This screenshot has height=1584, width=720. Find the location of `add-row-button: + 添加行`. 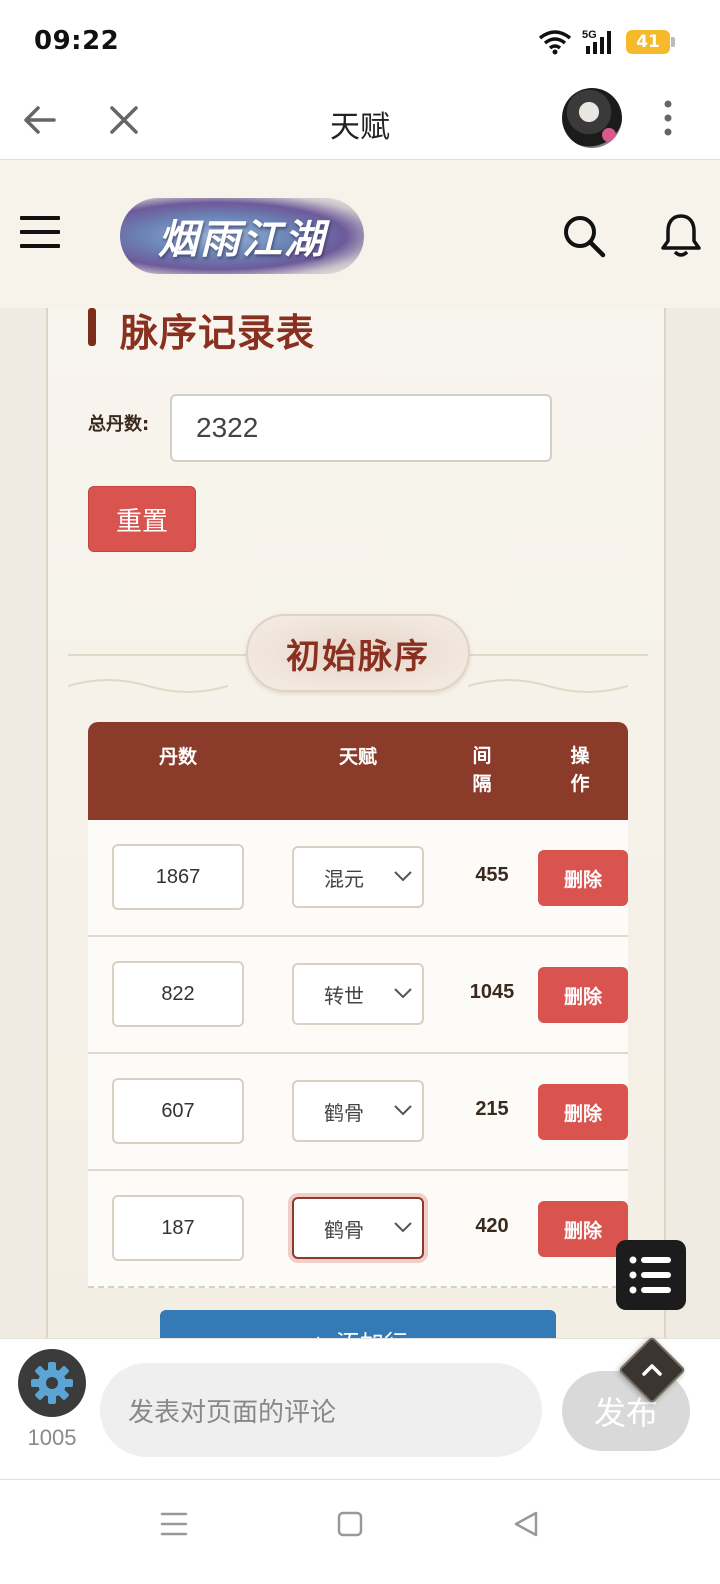

add-row-button: + 添加行 is located at coordinates (358, 1324).